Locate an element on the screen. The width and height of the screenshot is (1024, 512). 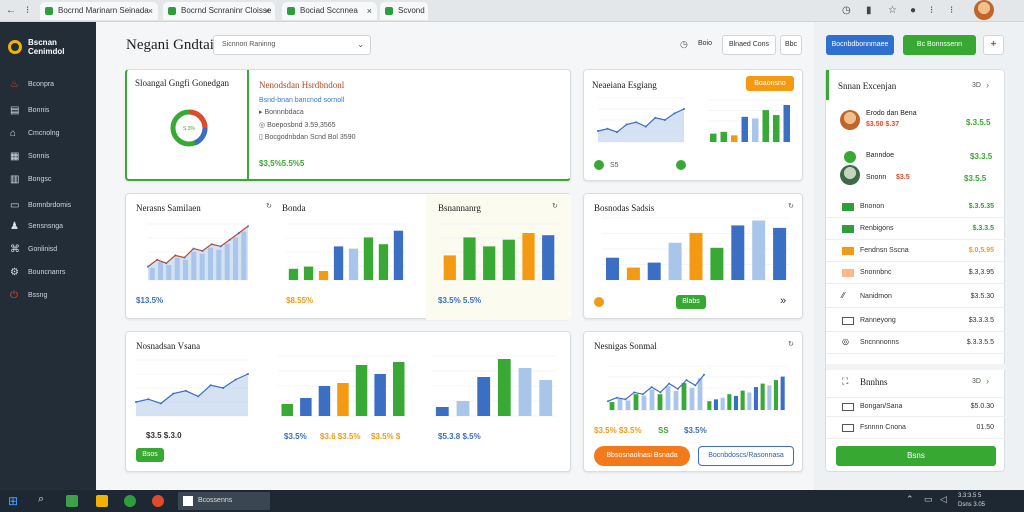
tab-label: Bocrnd Marinarn Seinada is located at coordinates (103, 10).